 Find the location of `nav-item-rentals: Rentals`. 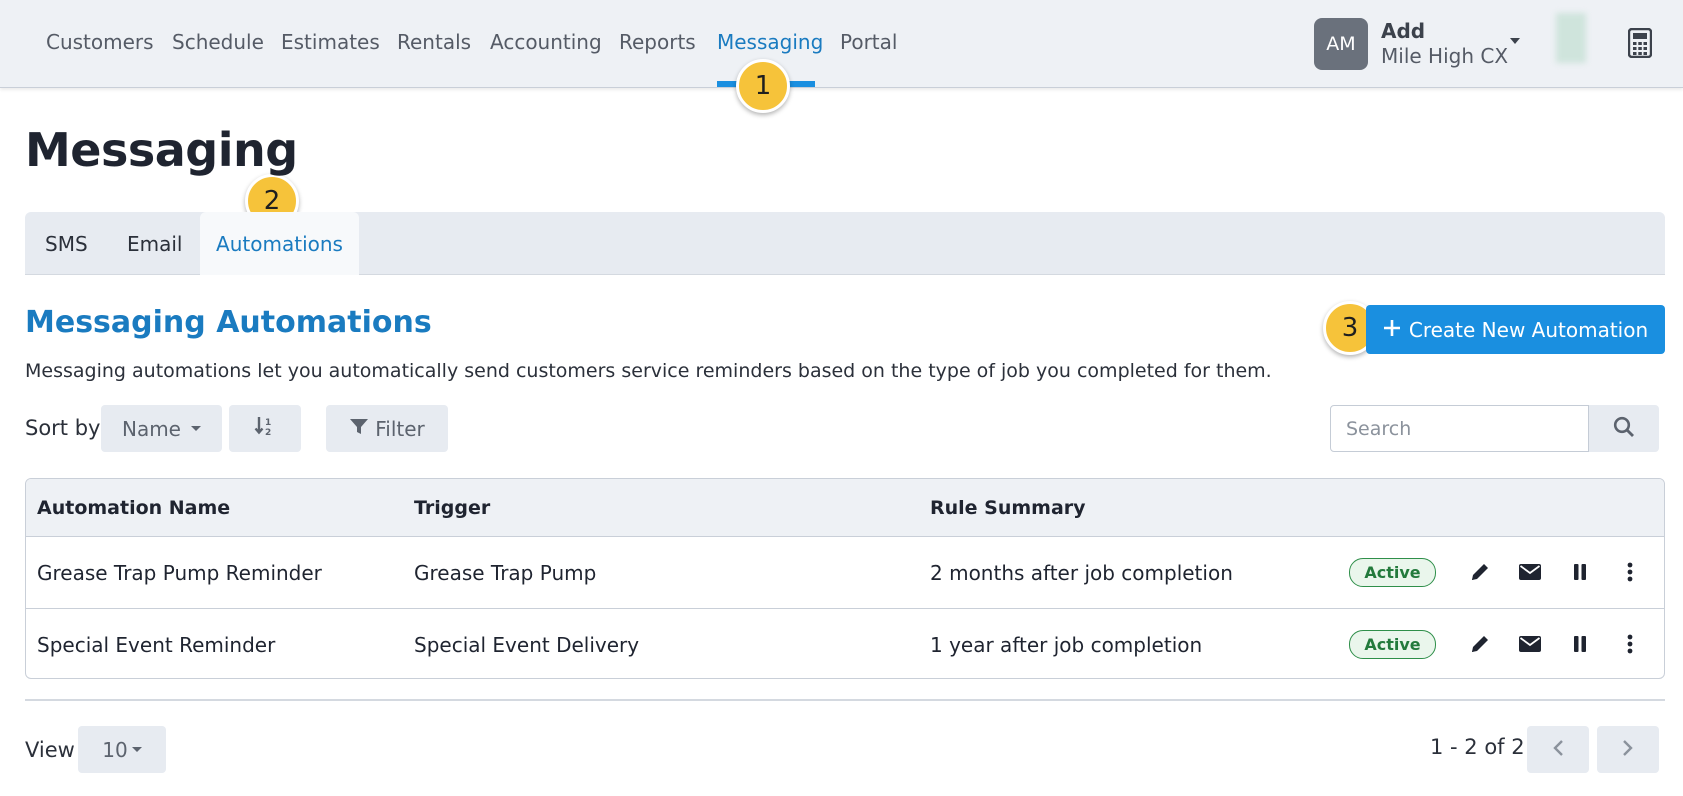

nav-item-rentals: Rentals is located at coordinates (434, 42).